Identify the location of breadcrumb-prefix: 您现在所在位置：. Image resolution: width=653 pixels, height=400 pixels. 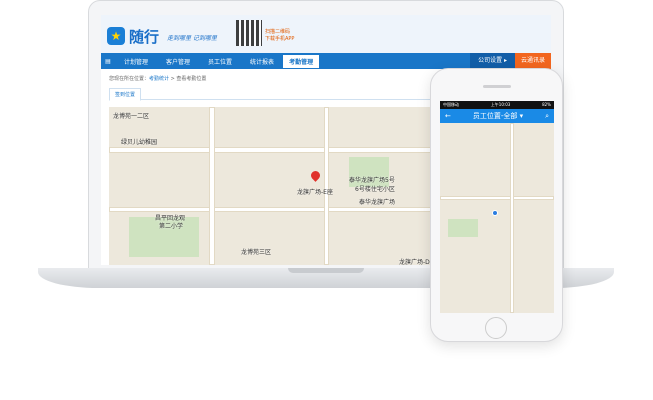
(129, 79).